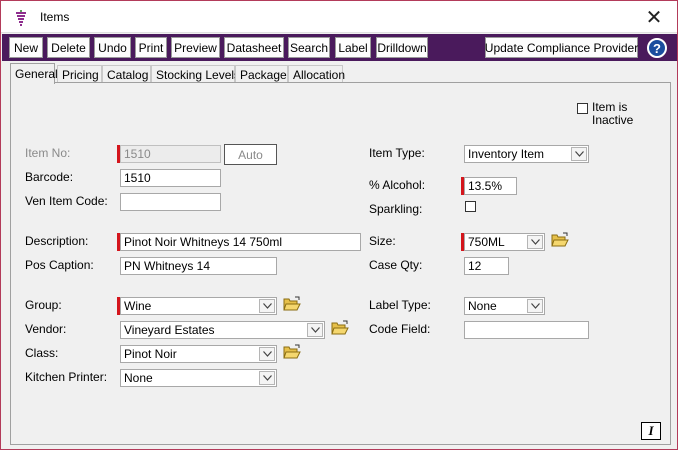  What do you see at coordinates (486, 242) in the screenshot?
I see `size-value: 750ML` at bounding box center [486, 242].